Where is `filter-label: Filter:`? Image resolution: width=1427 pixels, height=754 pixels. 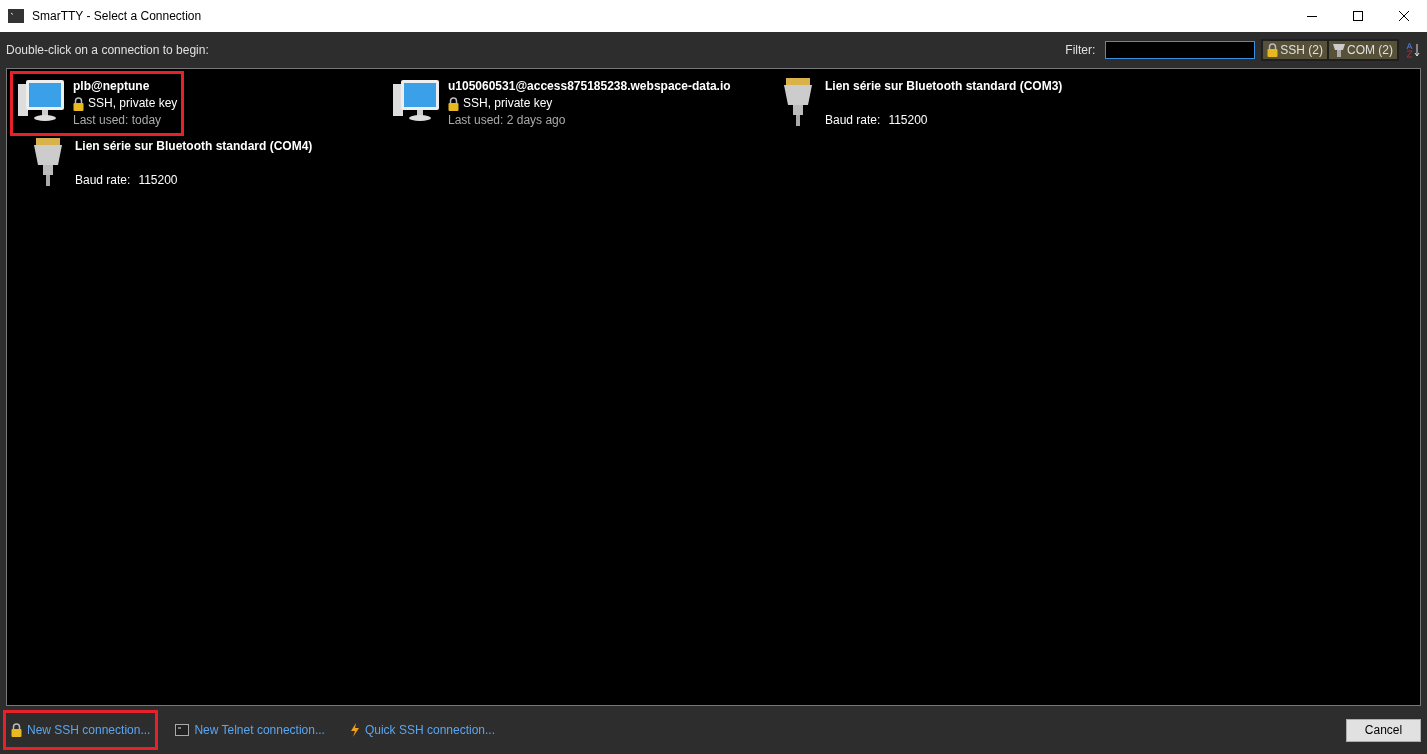 filter-label: Filter: is located at coordinates (1080, 50).